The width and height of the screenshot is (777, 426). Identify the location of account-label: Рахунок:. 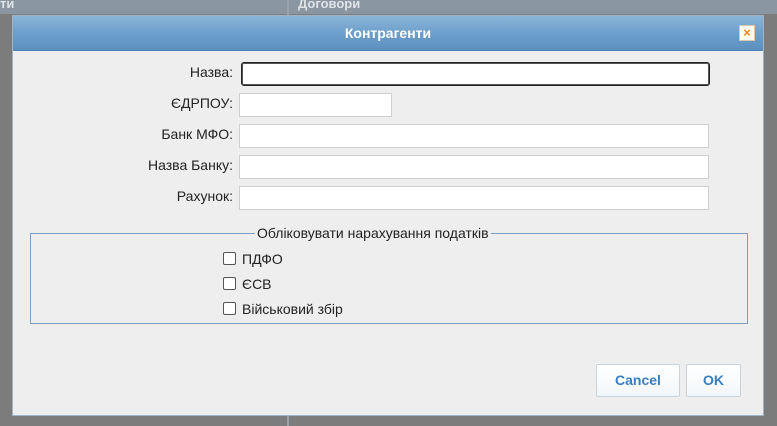
(204, 196).